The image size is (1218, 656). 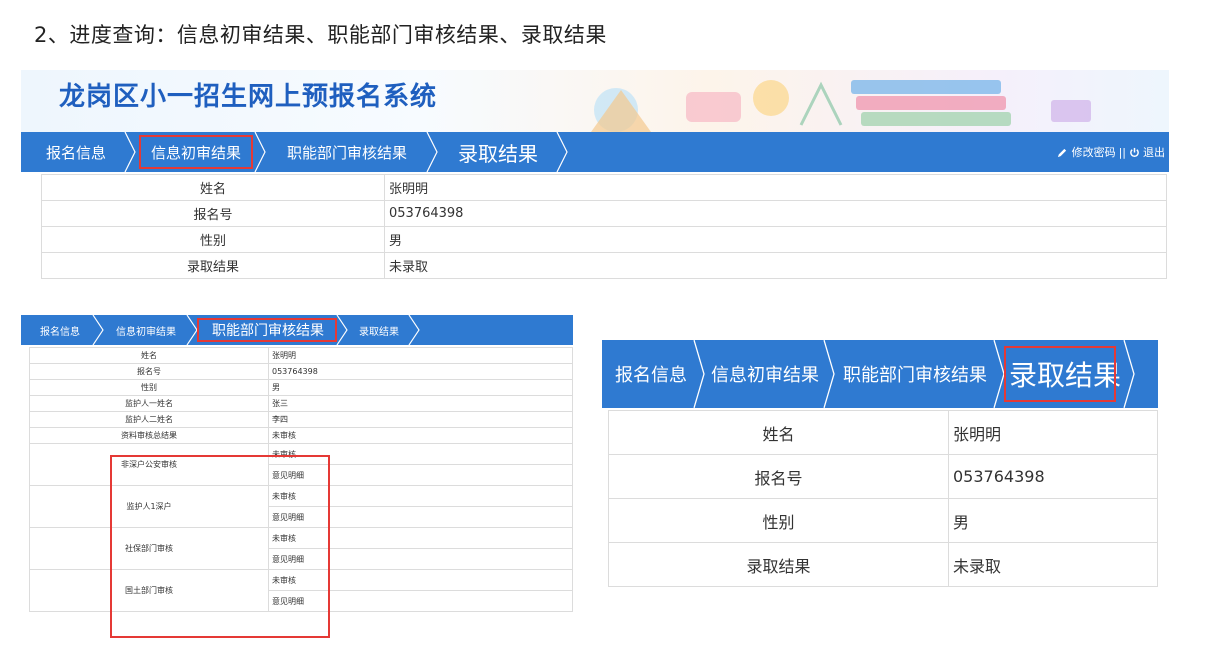 I want to click on field-label: 资料审核总结果, so click(x=149, y=435).